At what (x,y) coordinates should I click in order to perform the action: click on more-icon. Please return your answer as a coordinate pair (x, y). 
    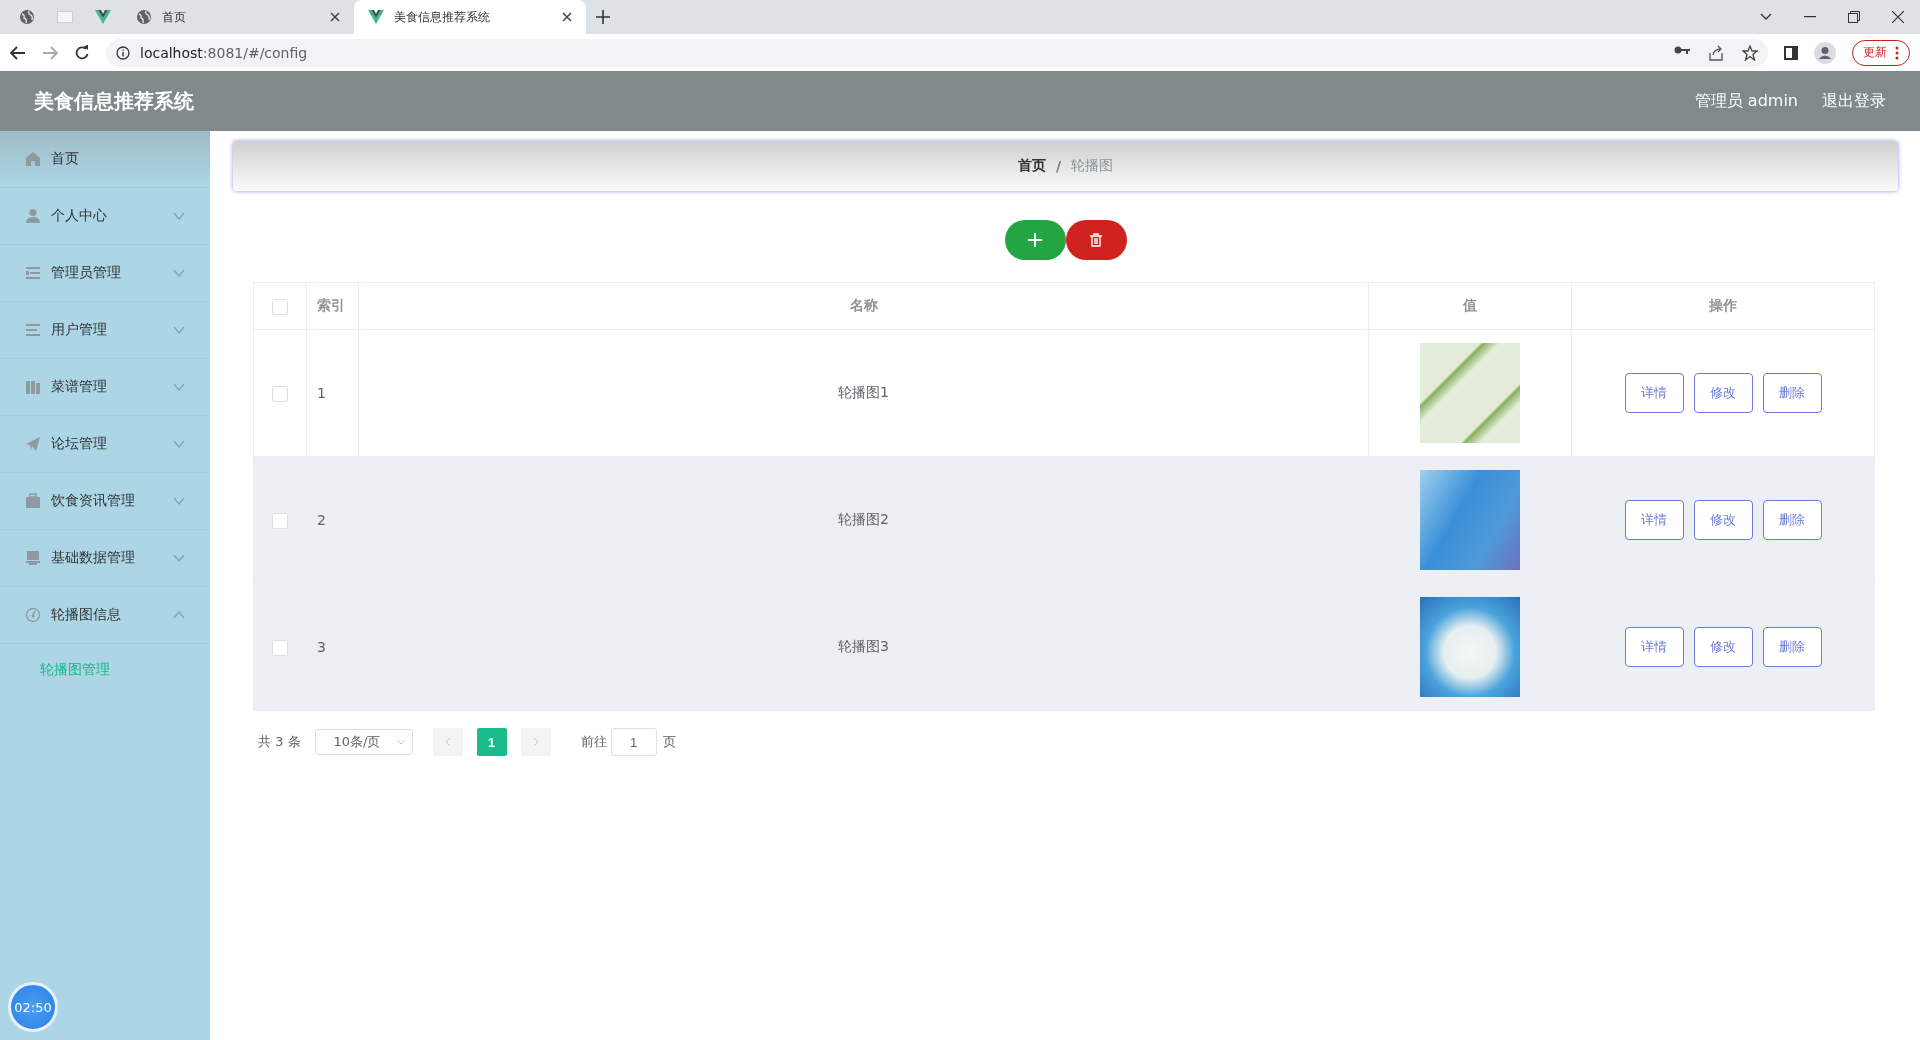
    Looking at the image, I should click on (1897, 52).